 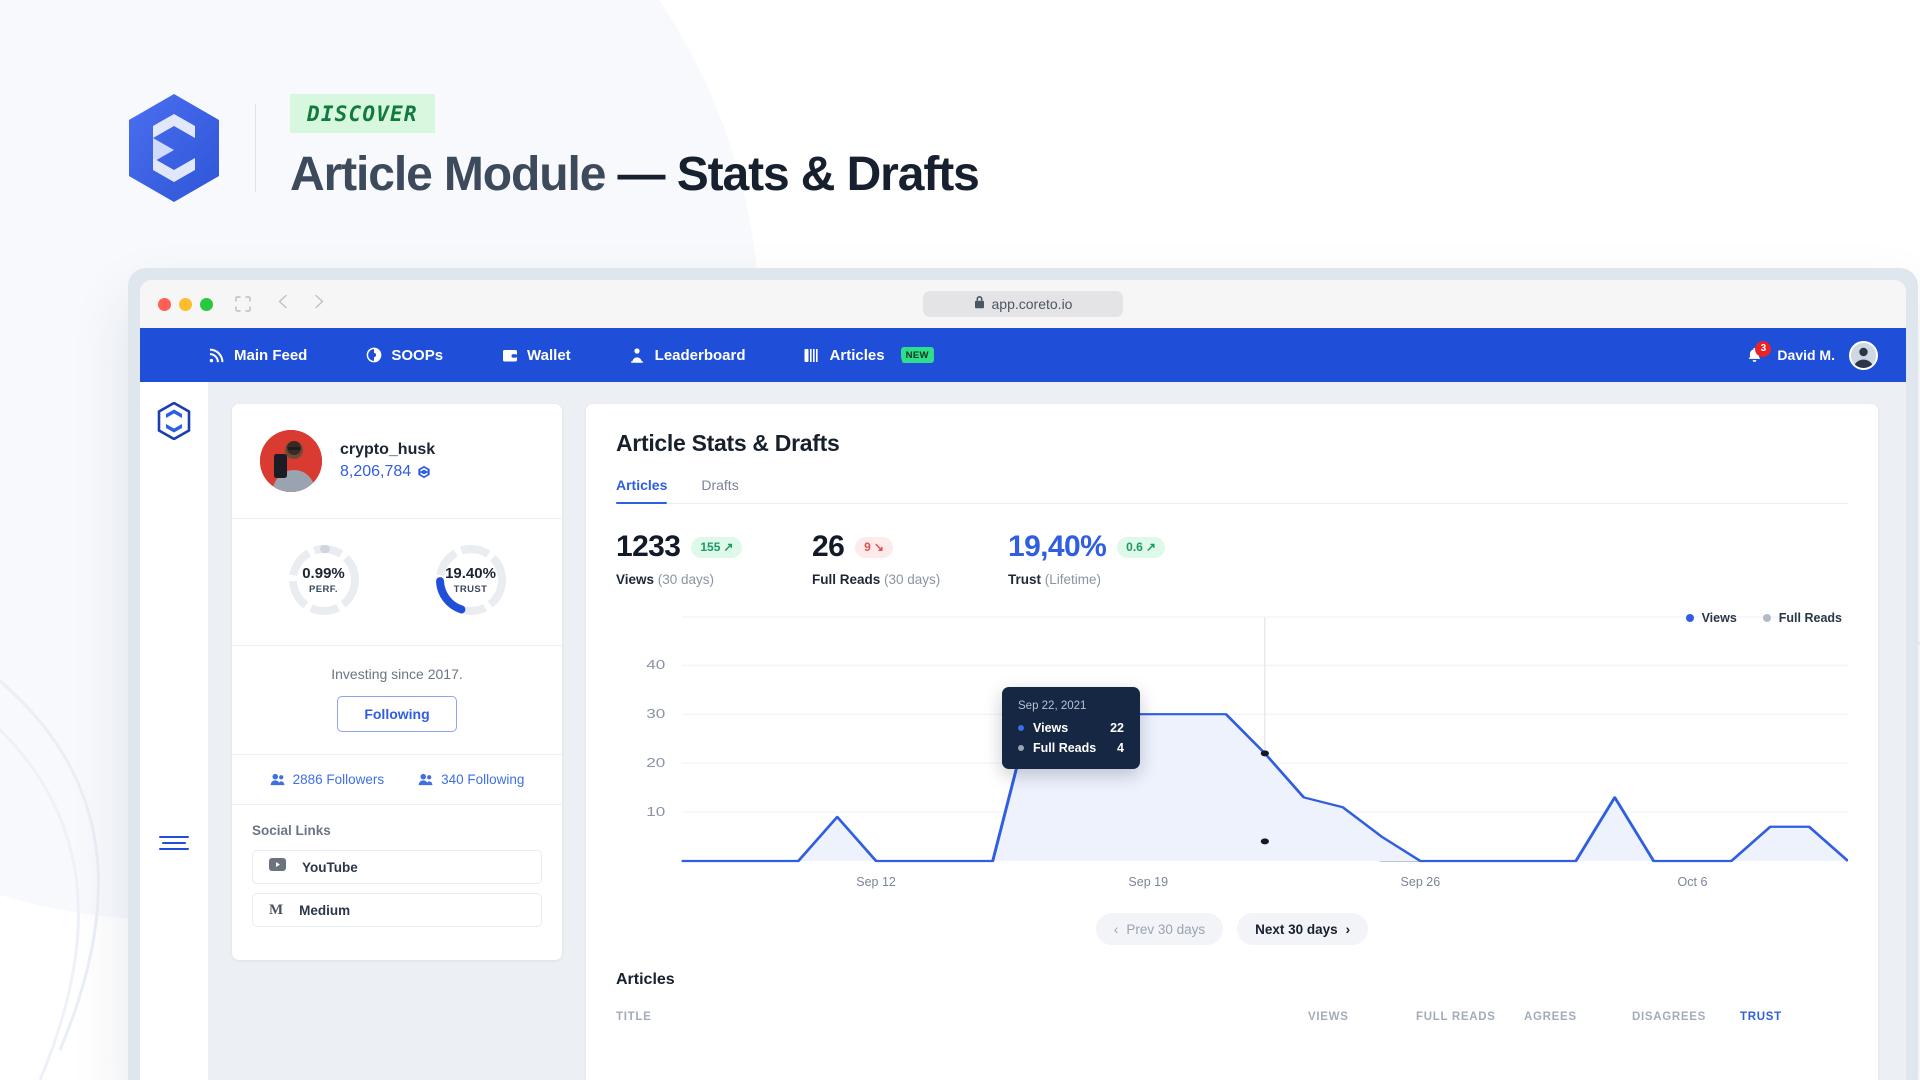 What do you see at coordinates (1766, 618) in the screenshot?
I see `legend-swatch` at bounding box center [1766, 618].